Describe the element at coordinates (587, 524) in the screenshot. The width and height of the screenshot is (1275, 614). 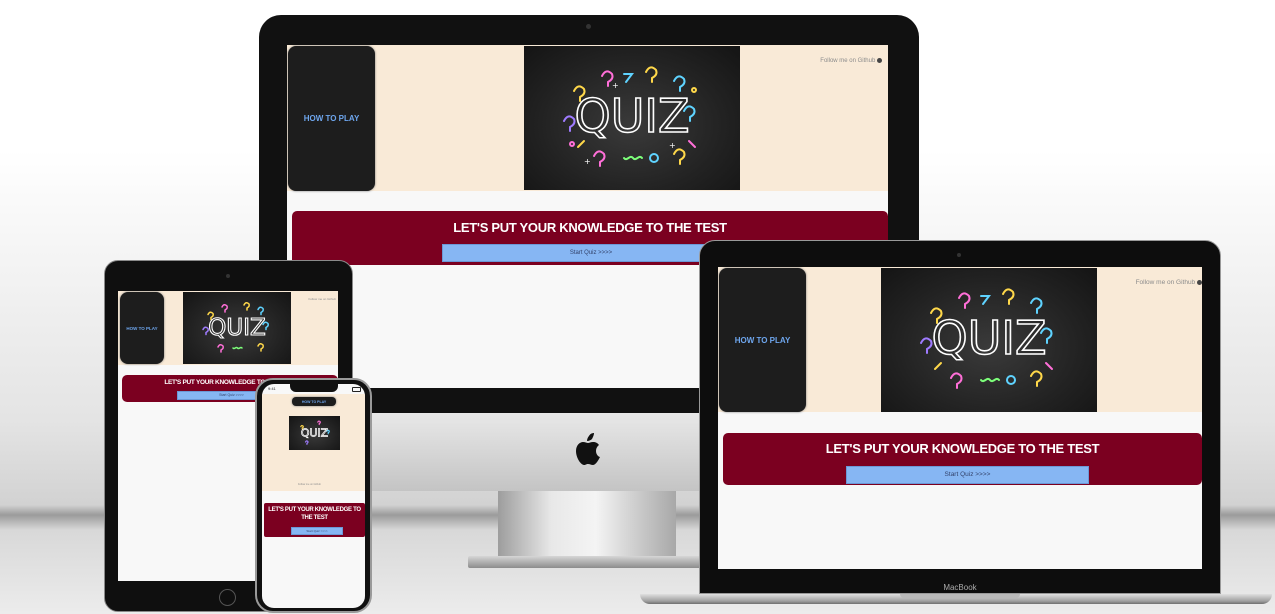
I see `imac-stand-neck` at that location.